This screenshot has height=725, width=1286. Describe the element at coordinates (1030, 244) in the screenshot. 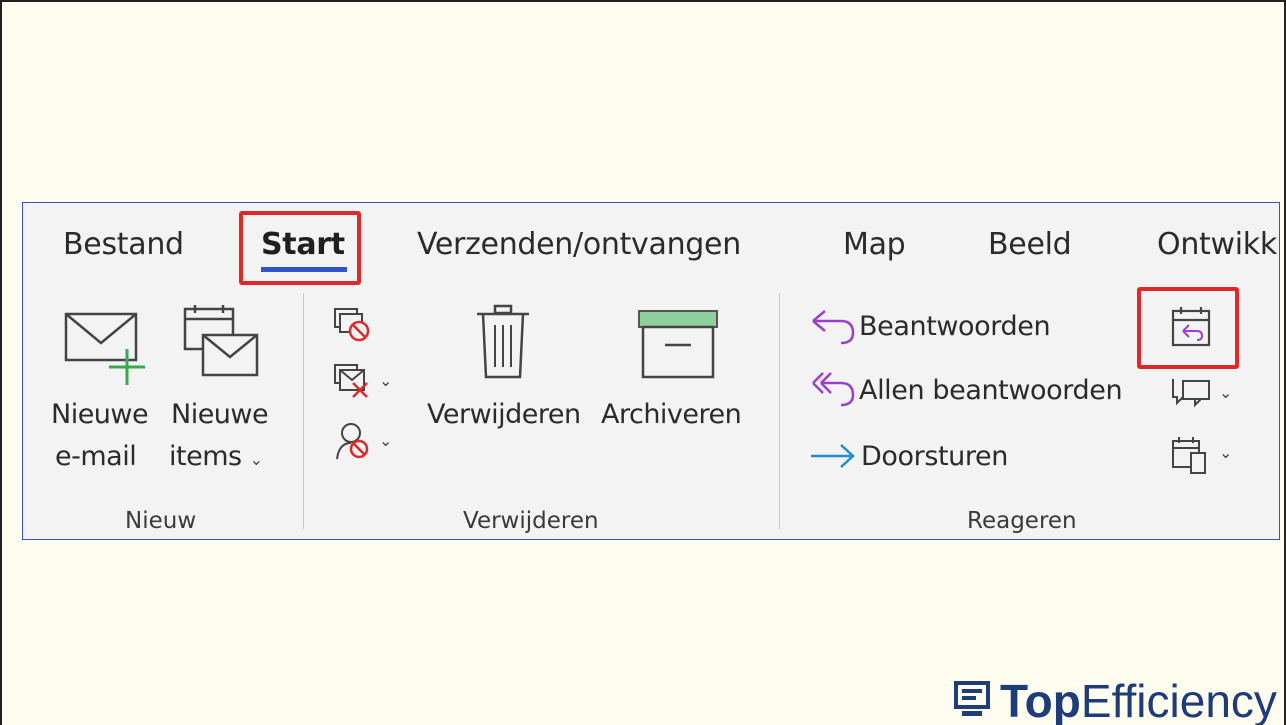

I see `tab-beeld: Beeld` at that location.